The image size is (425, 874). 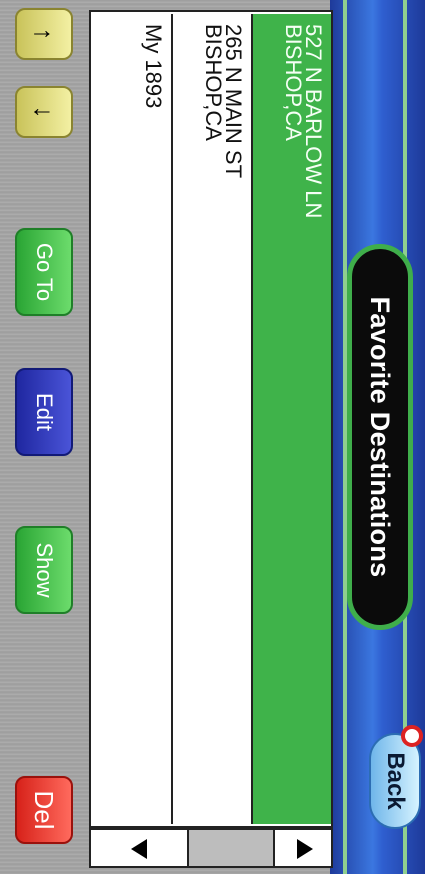 I want to click on address-line-1: My 1893, so click(x=153, y=66).